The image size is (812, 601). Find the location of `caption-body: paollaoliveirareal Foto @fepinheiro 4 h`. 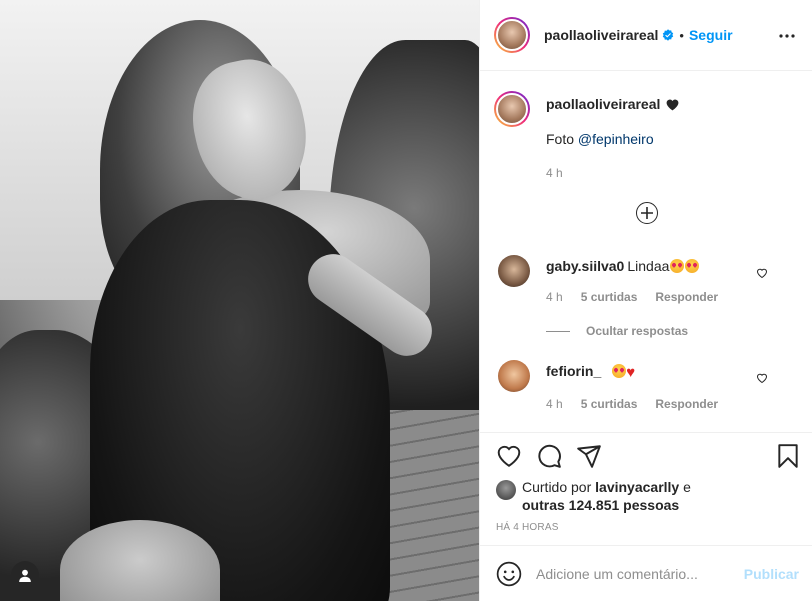

caption-body: paollaoliveirareal Foto @fepinheiro 4 h is located at coordinates (671, 138).